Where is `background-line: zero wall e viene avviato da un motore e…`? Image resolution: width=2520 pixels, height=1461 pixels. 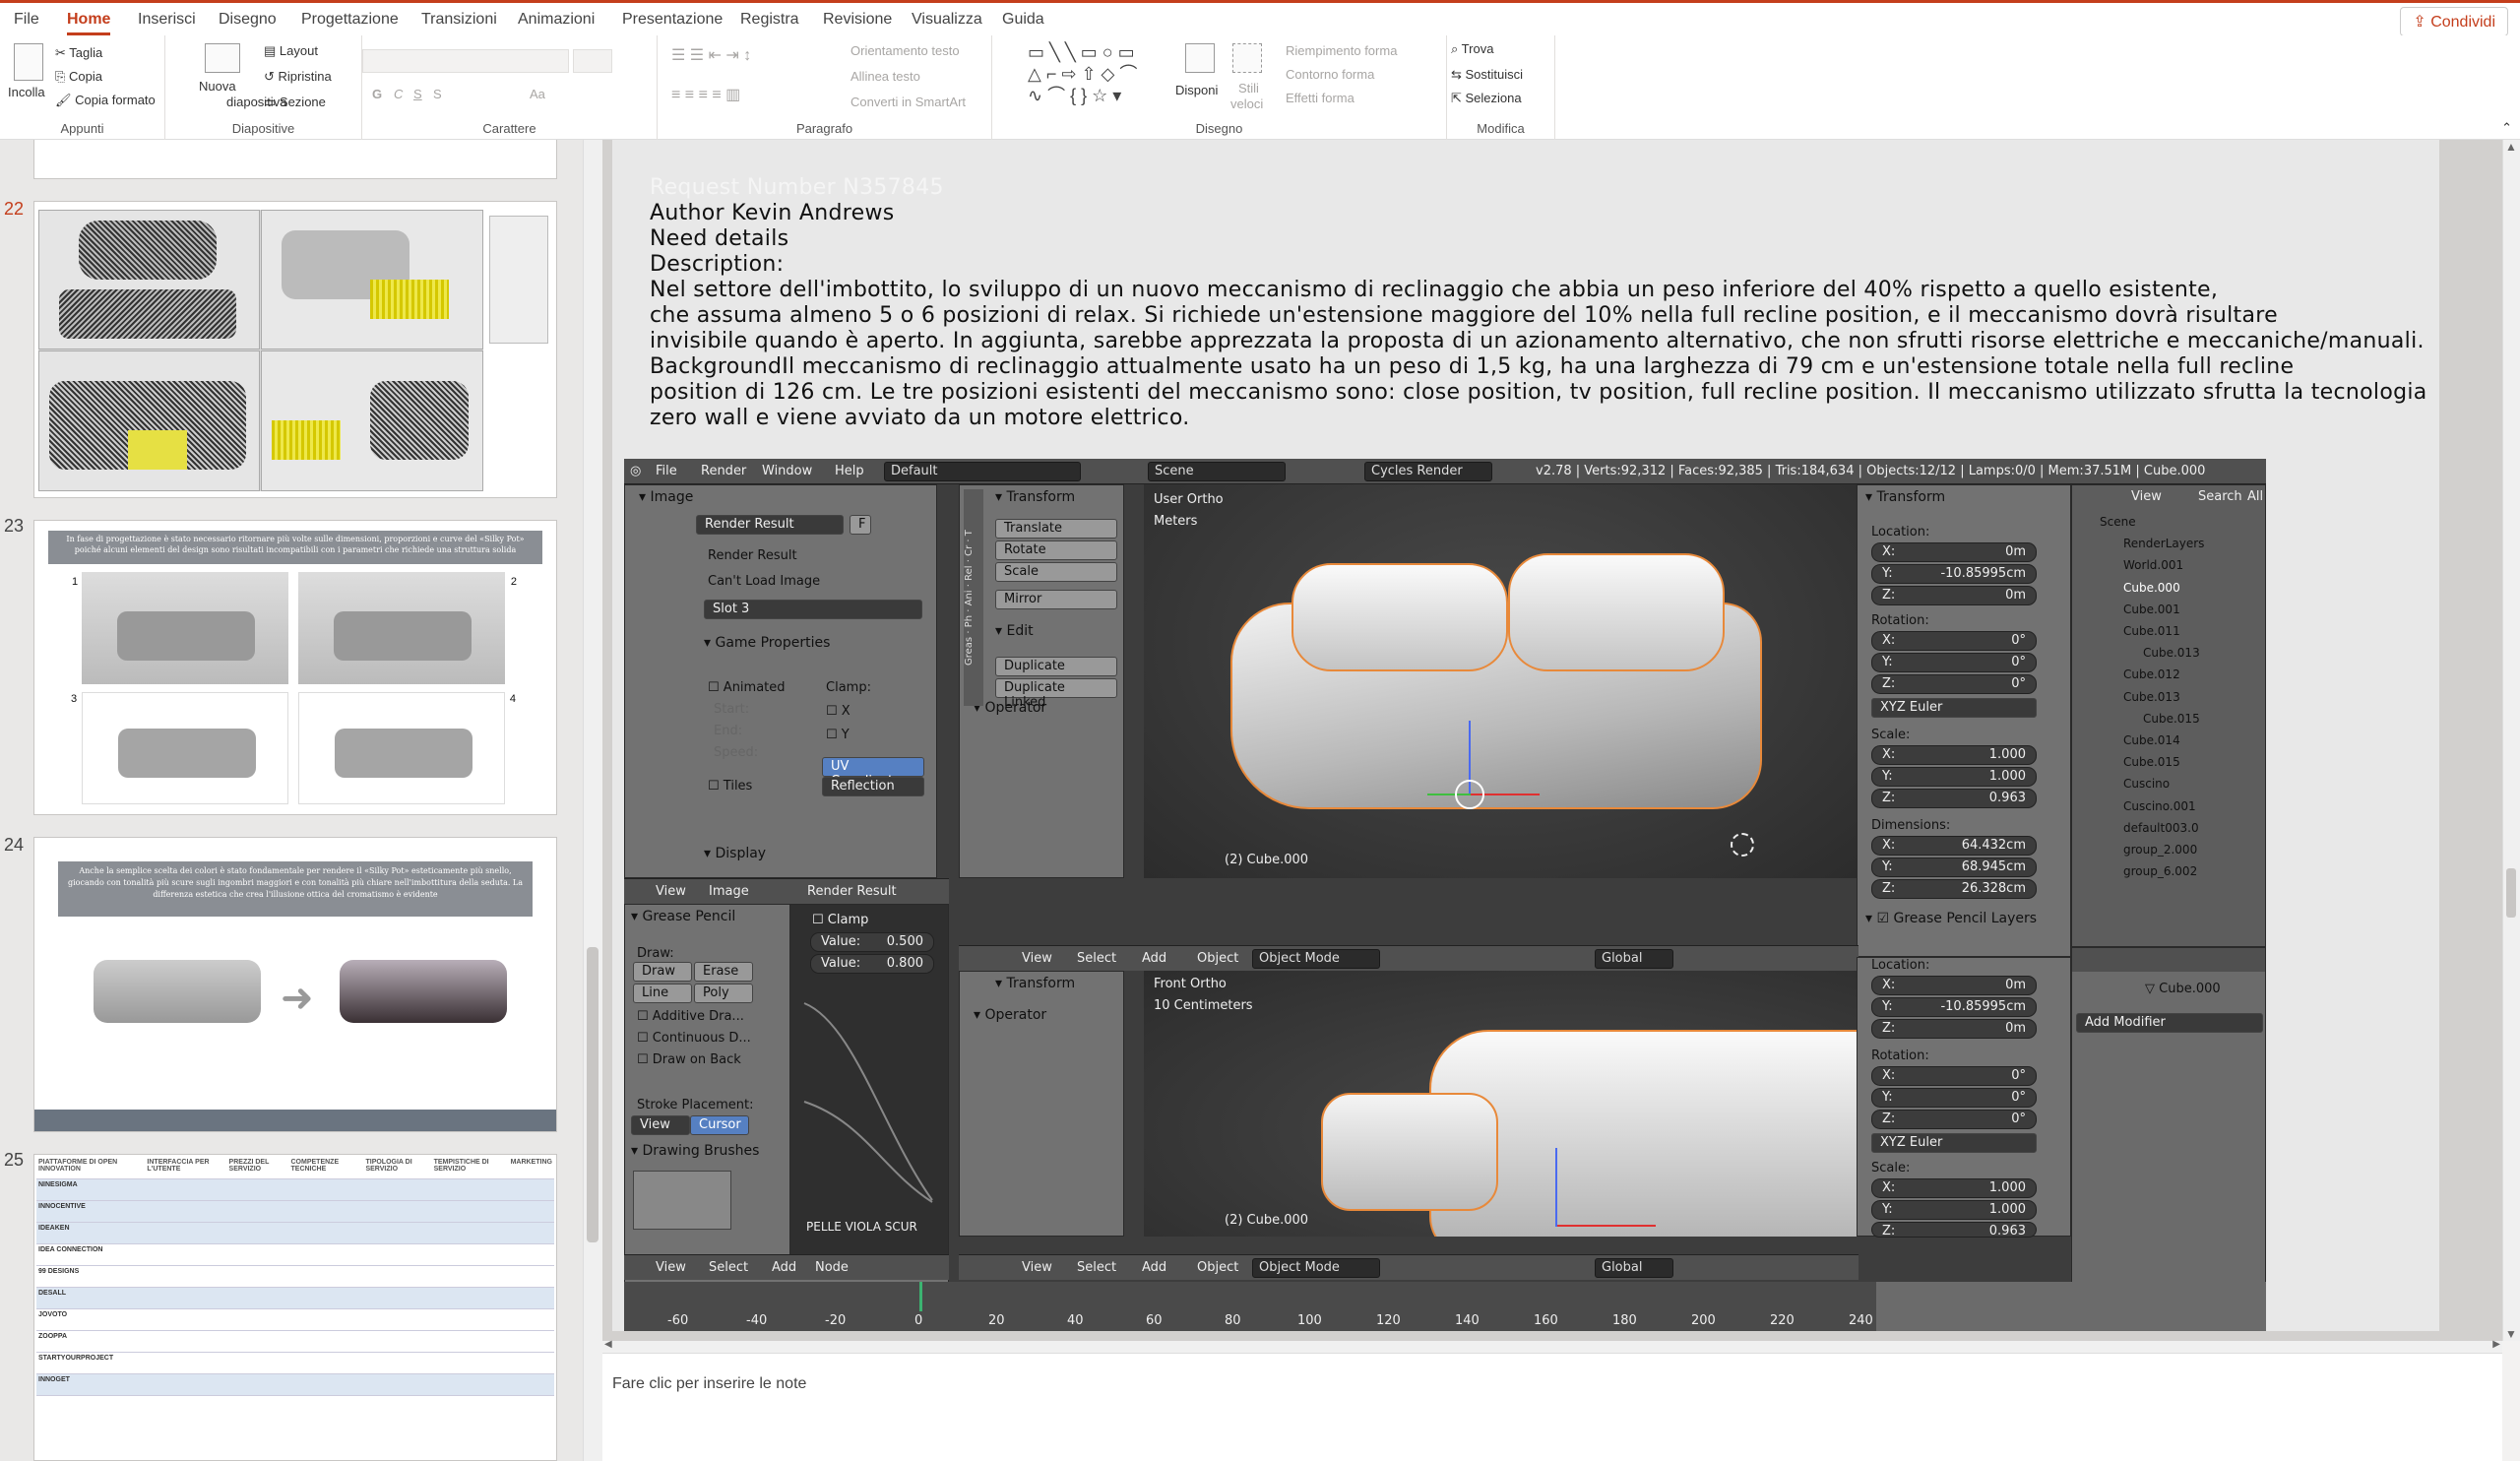
background-line: zero wall e viene avviato da un motore e… is located at coordinates (920, 418).